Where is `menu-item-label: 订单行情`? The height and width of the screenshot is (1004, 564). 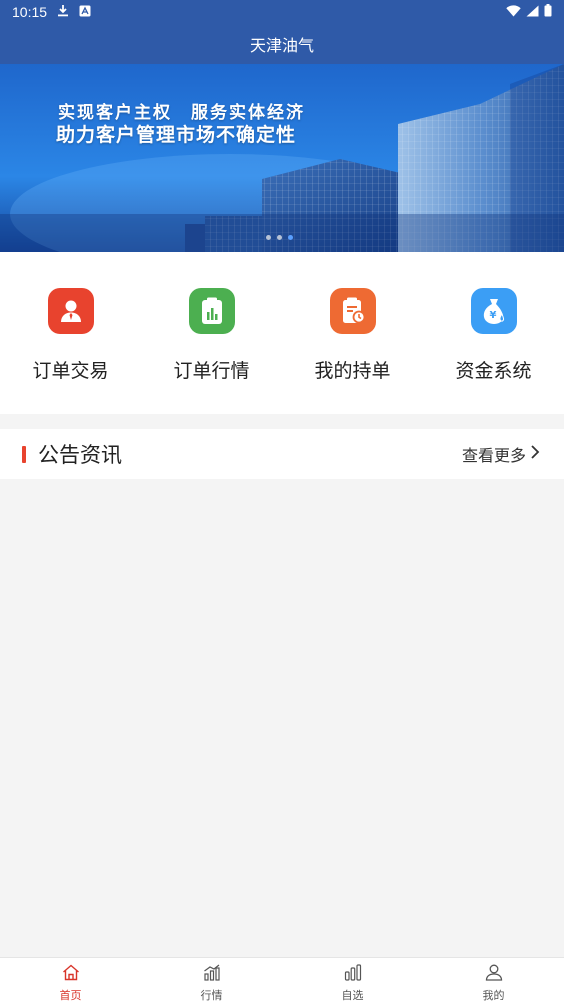 menu-item-label: 订单行情 is located at coordinates (211, 371).